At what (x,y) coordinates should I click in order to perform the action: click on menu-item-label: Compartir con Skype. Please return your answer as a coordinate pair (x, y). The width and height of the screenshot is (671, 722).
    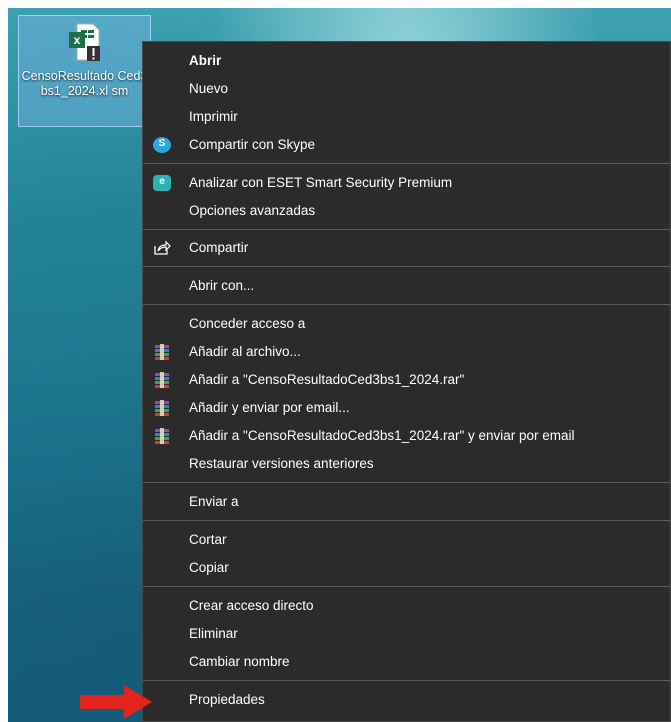
    Looking at the image, I should click on (252, 144).